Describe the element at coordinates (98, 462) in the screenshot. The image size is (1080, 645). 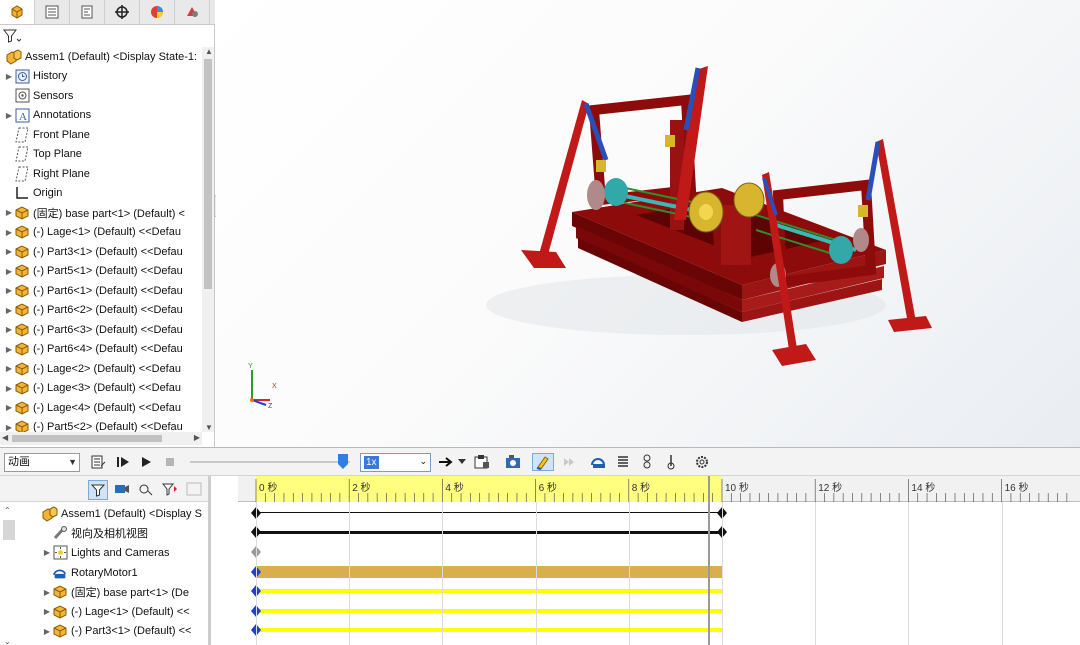
I see `calculate-button` at that location.